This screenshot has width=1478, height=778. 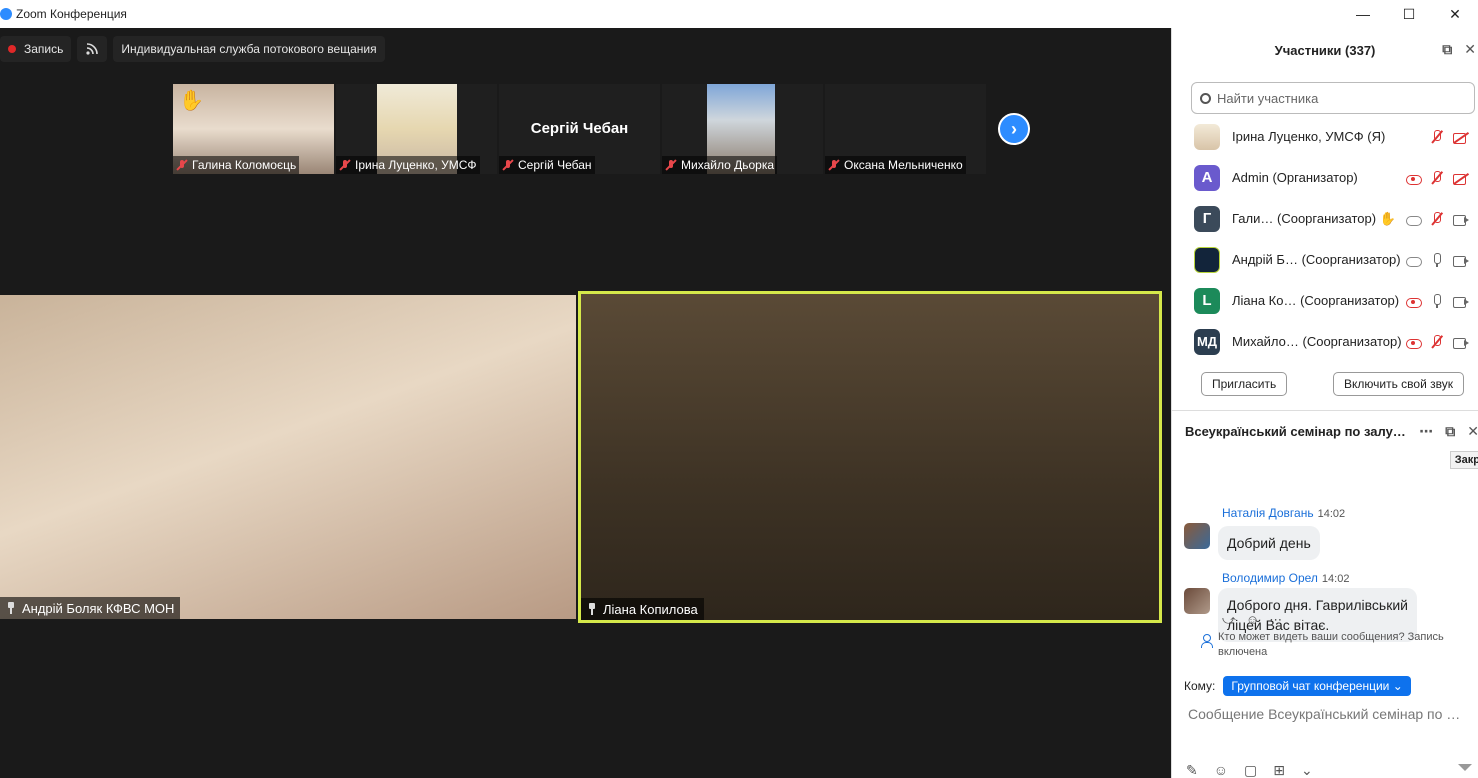 I want to click on chat-toolbar: ✎ ☺ ▢ ⊞ ⌄, so click(x=1249, y=770).